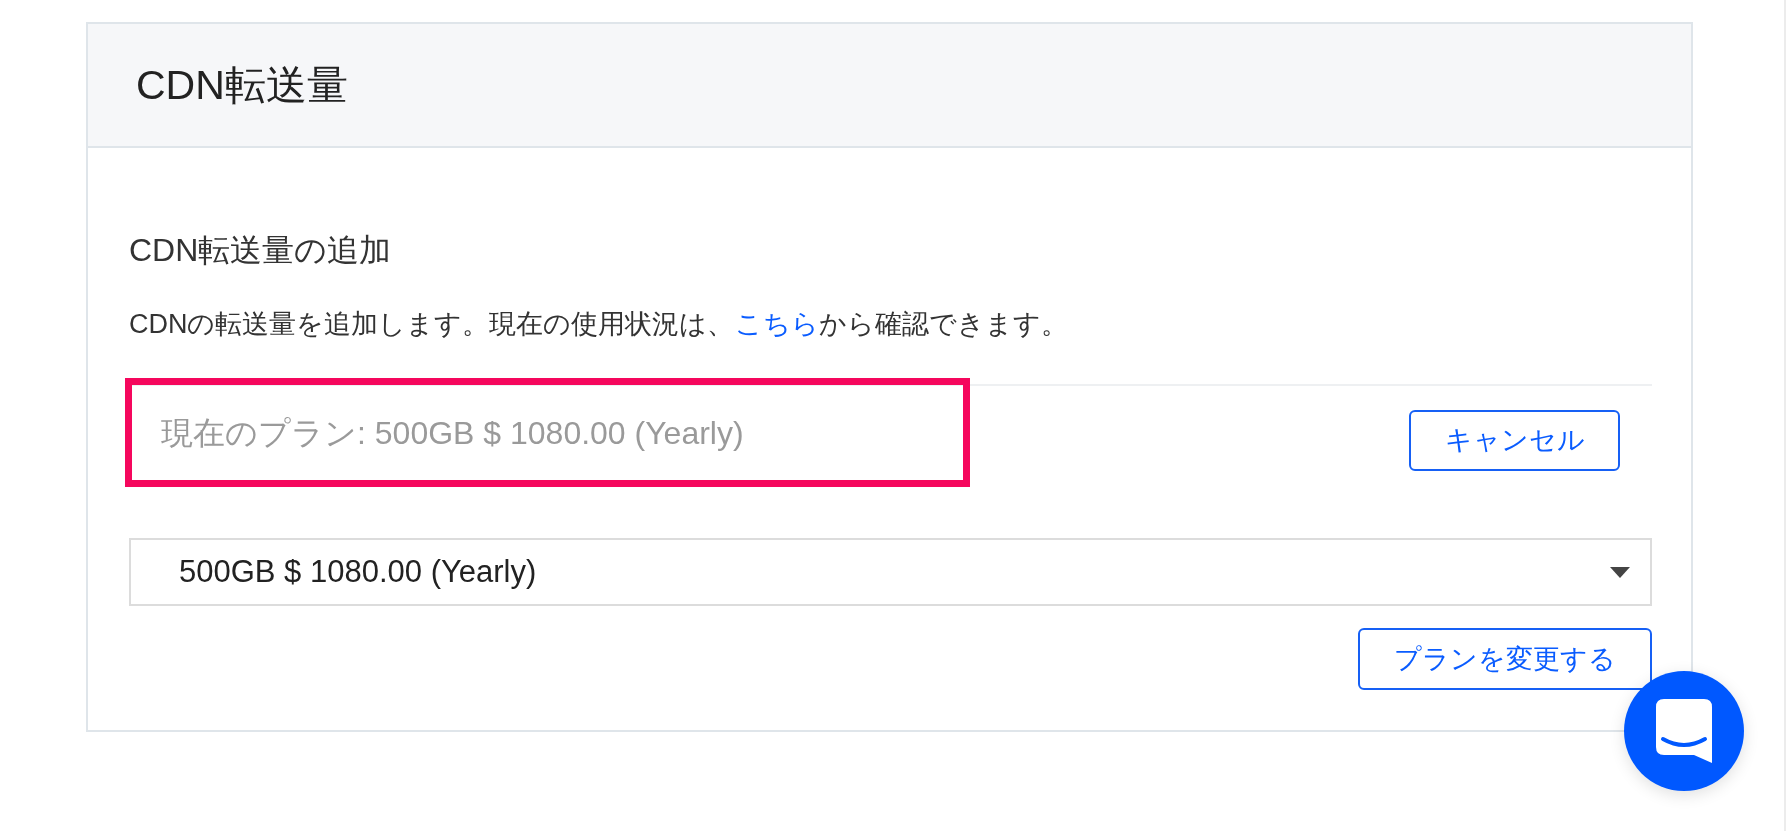 The height and width of the screenshot is (831, 1787). I want to click on usage-link: こちら, so click(776, 324).